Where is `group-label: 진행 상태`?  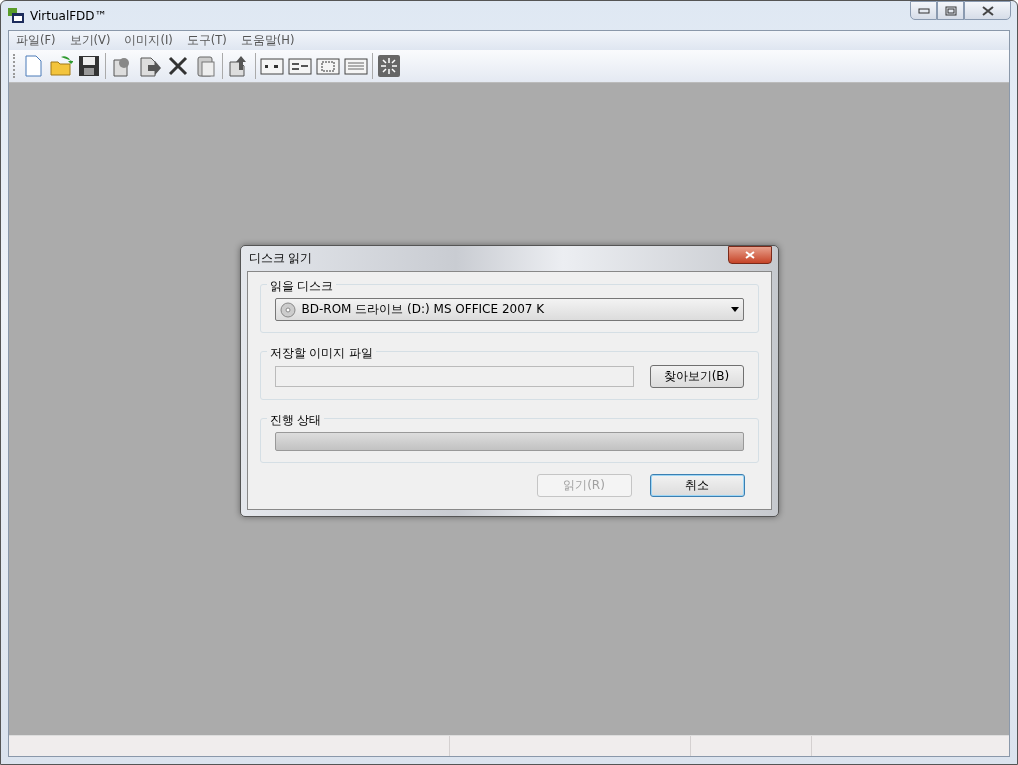 group-label: 진행 상태 is located at coordinates (295, 420).